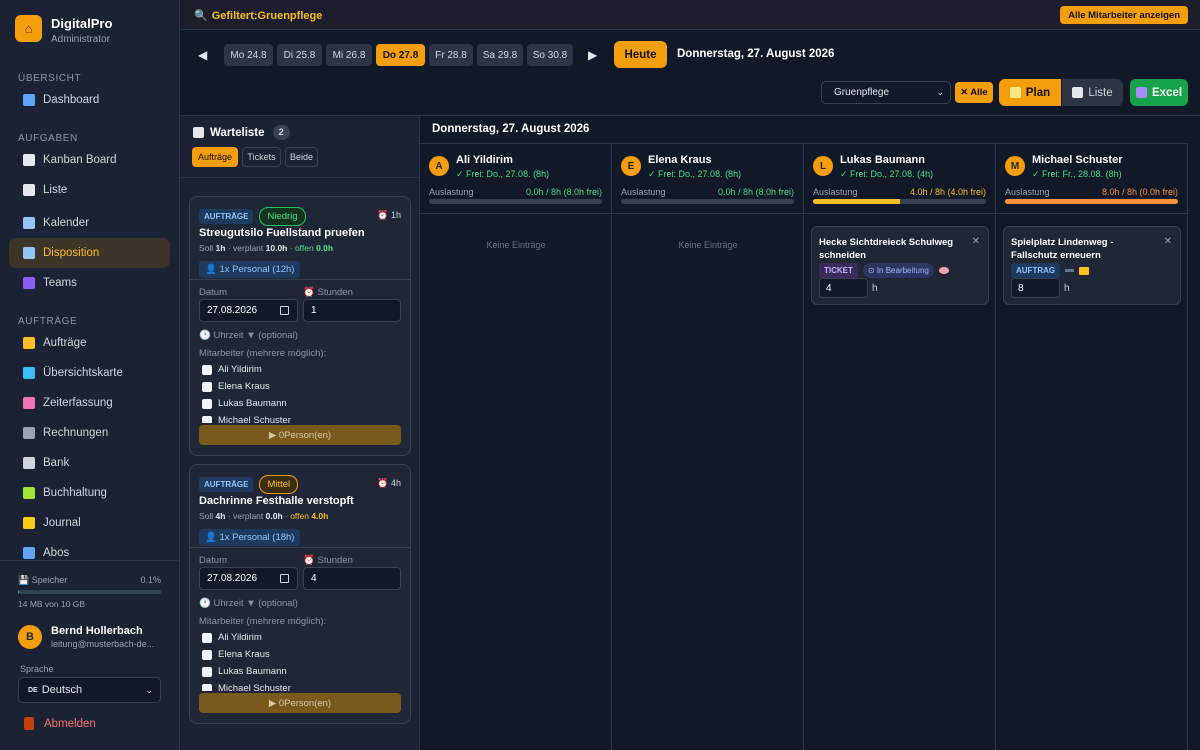  Describe the element at coordinates (943, 270) in the screenshot. I see `eye-icon` at that location.